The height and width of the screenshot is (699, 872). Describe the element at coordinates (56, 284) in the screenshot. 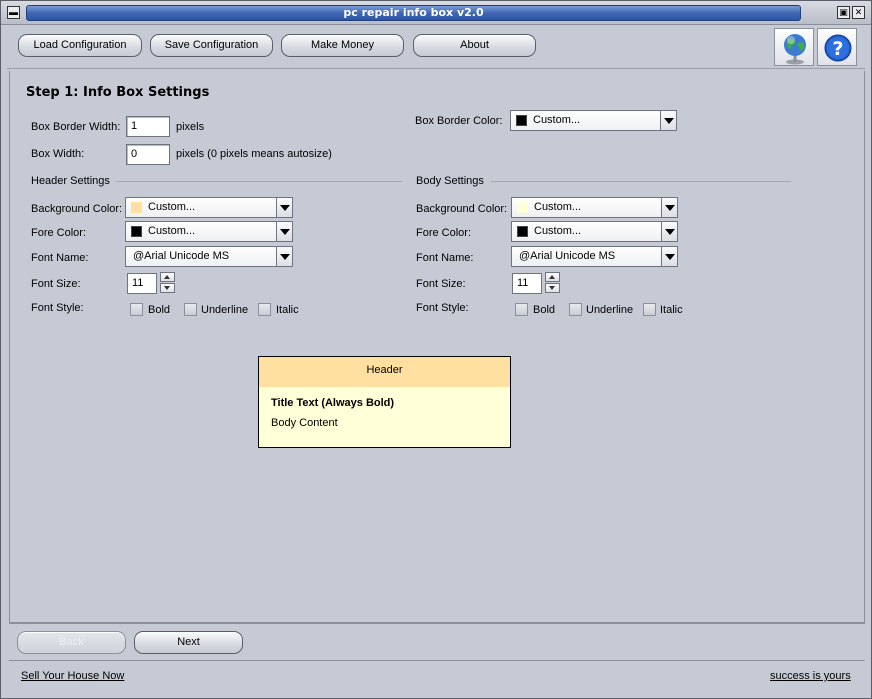

I see `header-font-size-label: Font Size:` at that location.